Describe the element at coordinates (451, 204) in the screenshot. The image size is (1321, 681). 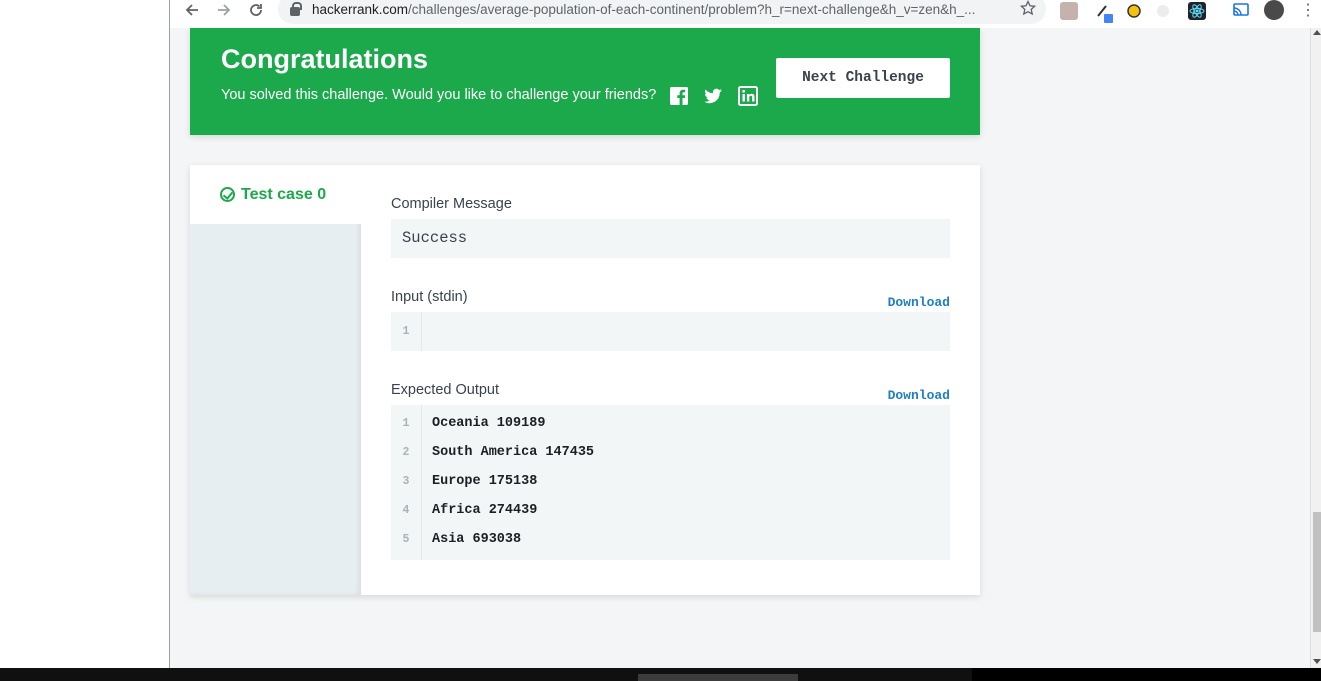
I see `compiler-message-label: Compiler Message` at that location.